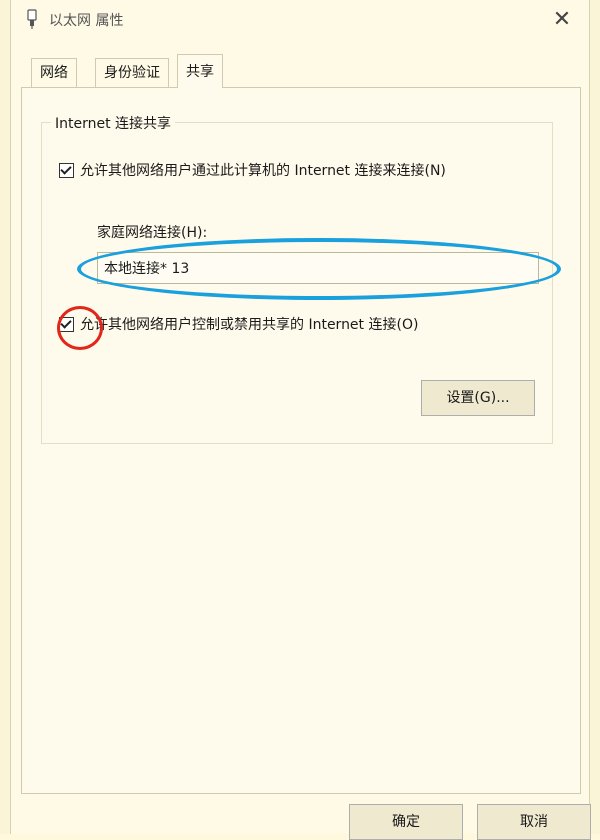  I want to click on tab-strip: 网络 身份验证 共享, so click(301, 71).